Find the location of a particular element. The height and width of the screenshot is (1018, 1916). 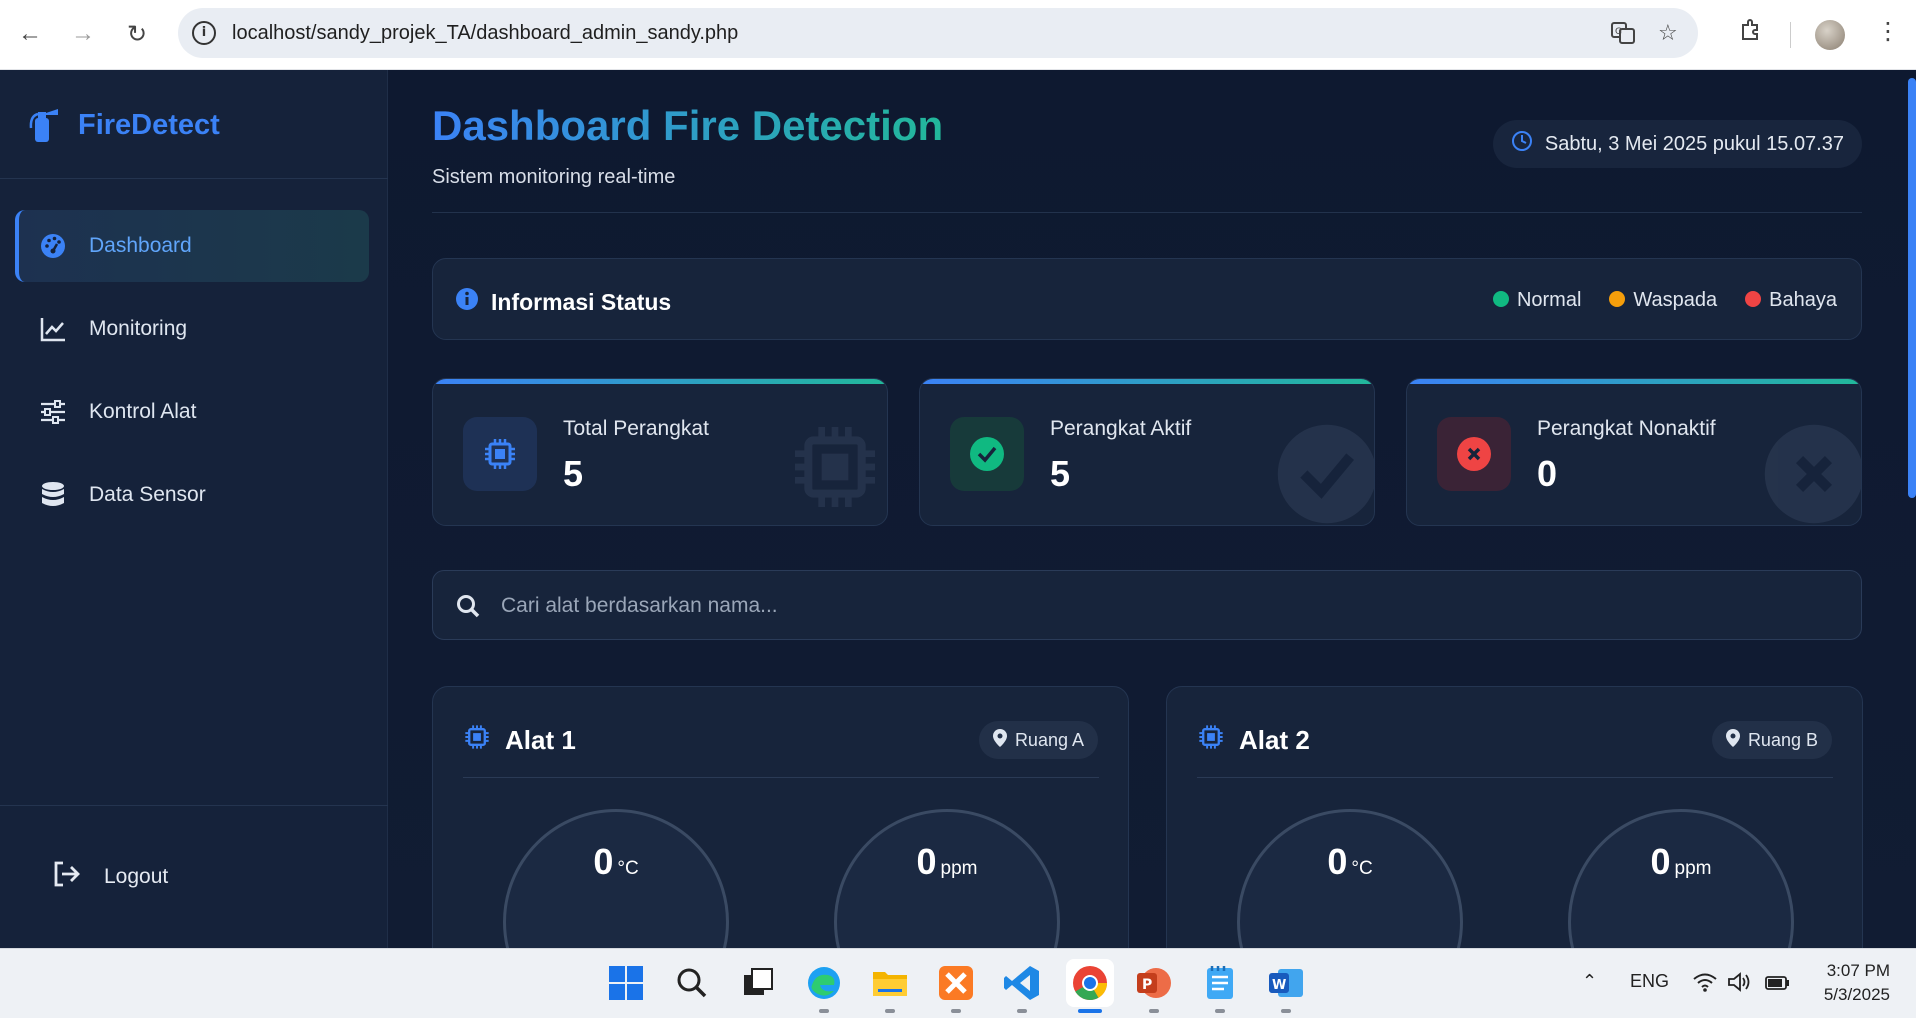

system-clock: 3:07 PM 5/3/2025 is located at coordinates (1857, 983).